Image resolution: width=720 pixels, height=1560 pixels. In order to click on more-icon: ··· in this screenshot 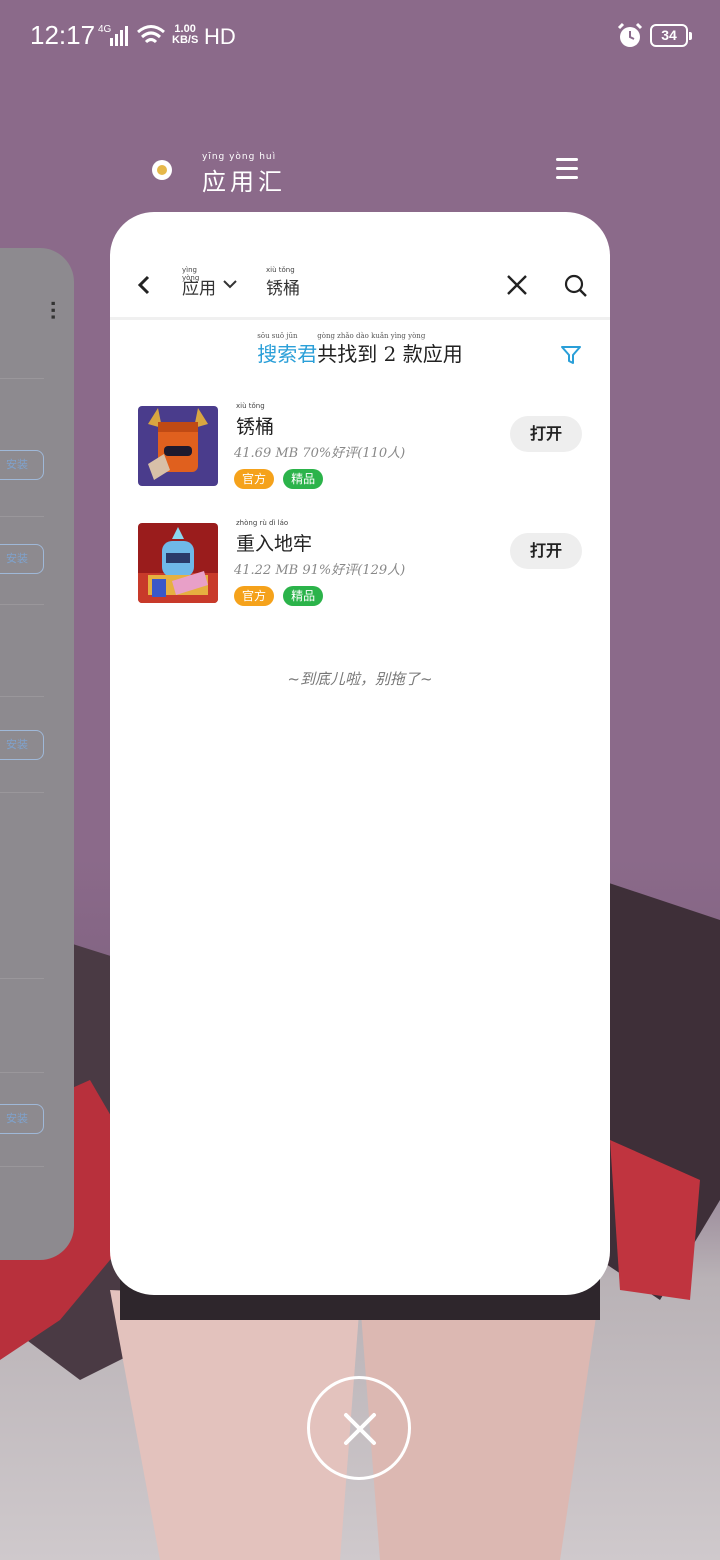, I will do `click(52, 310)`.